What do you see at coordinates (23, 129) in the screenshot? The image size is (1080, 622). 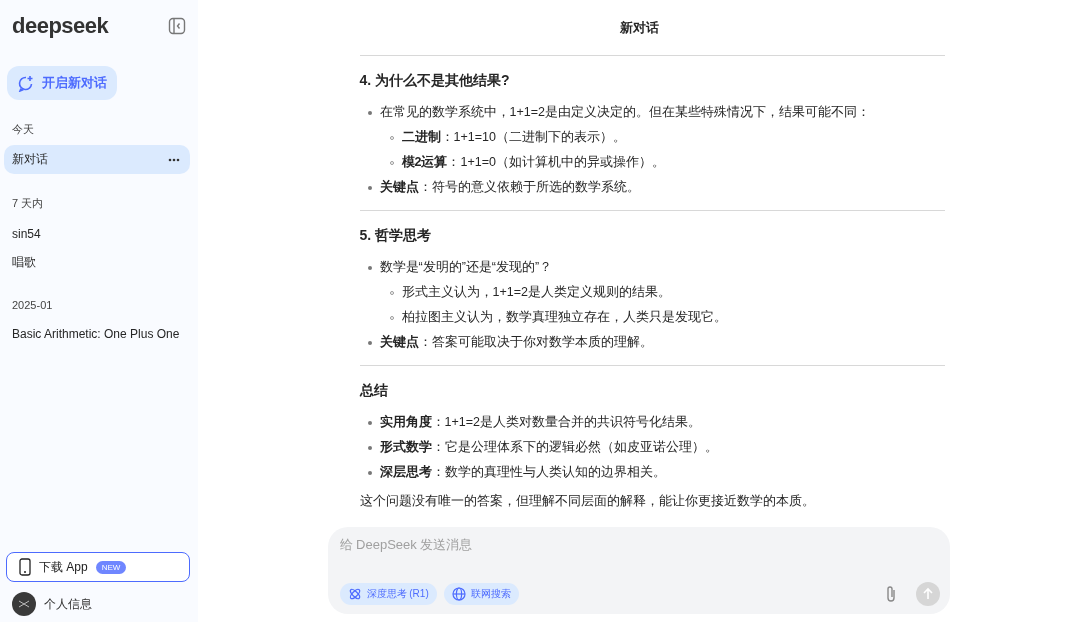 I see `group-heading: 今天` at bounding box center [23, 129].